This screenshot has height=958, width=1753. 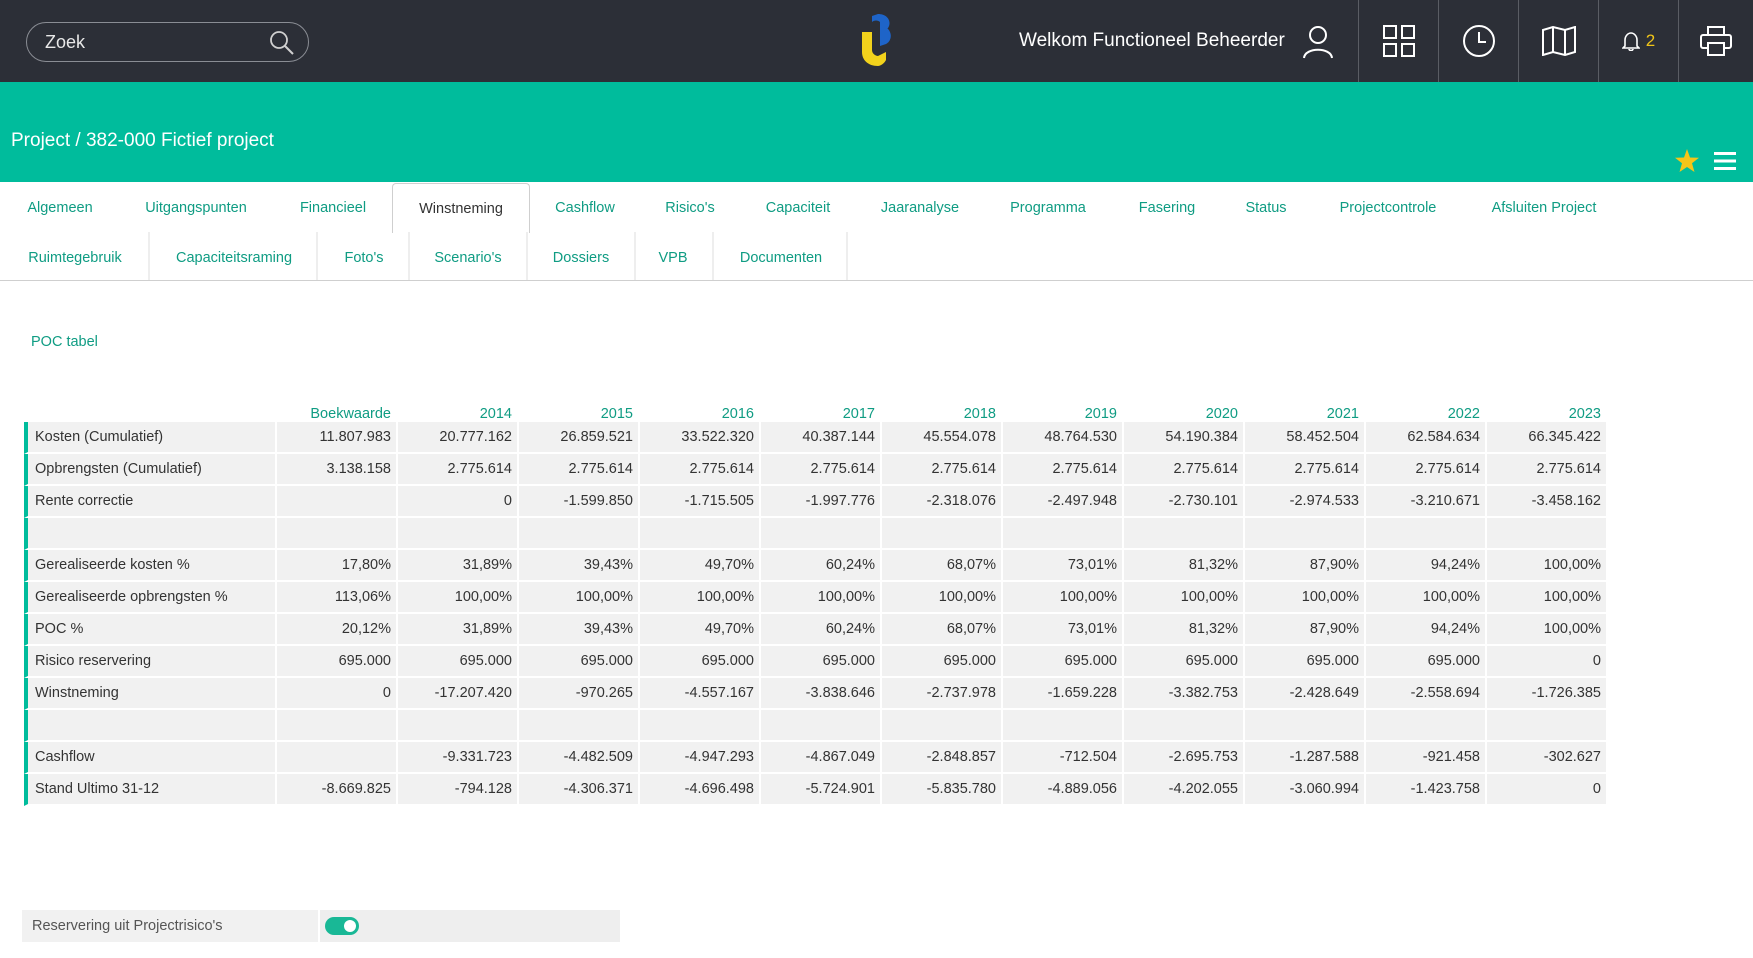 I want to click on tab-documenten: Documenten, so click(x=781, y=258).